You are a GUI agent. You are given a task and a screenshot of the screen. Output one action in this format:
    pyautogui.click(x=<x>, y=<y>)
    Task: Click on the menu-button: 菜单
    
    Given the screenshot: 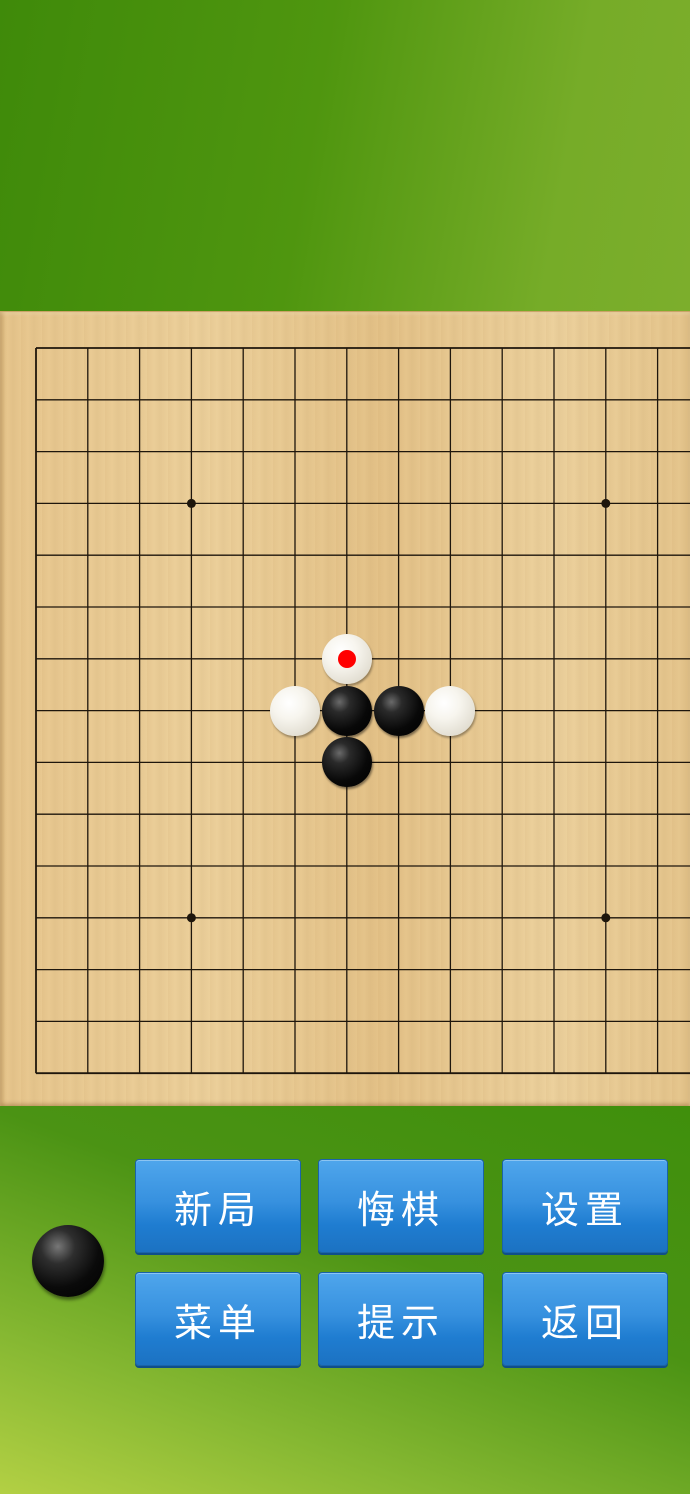 What is the action you would take?
    pyautogui.click(x=218, y=1319)
    